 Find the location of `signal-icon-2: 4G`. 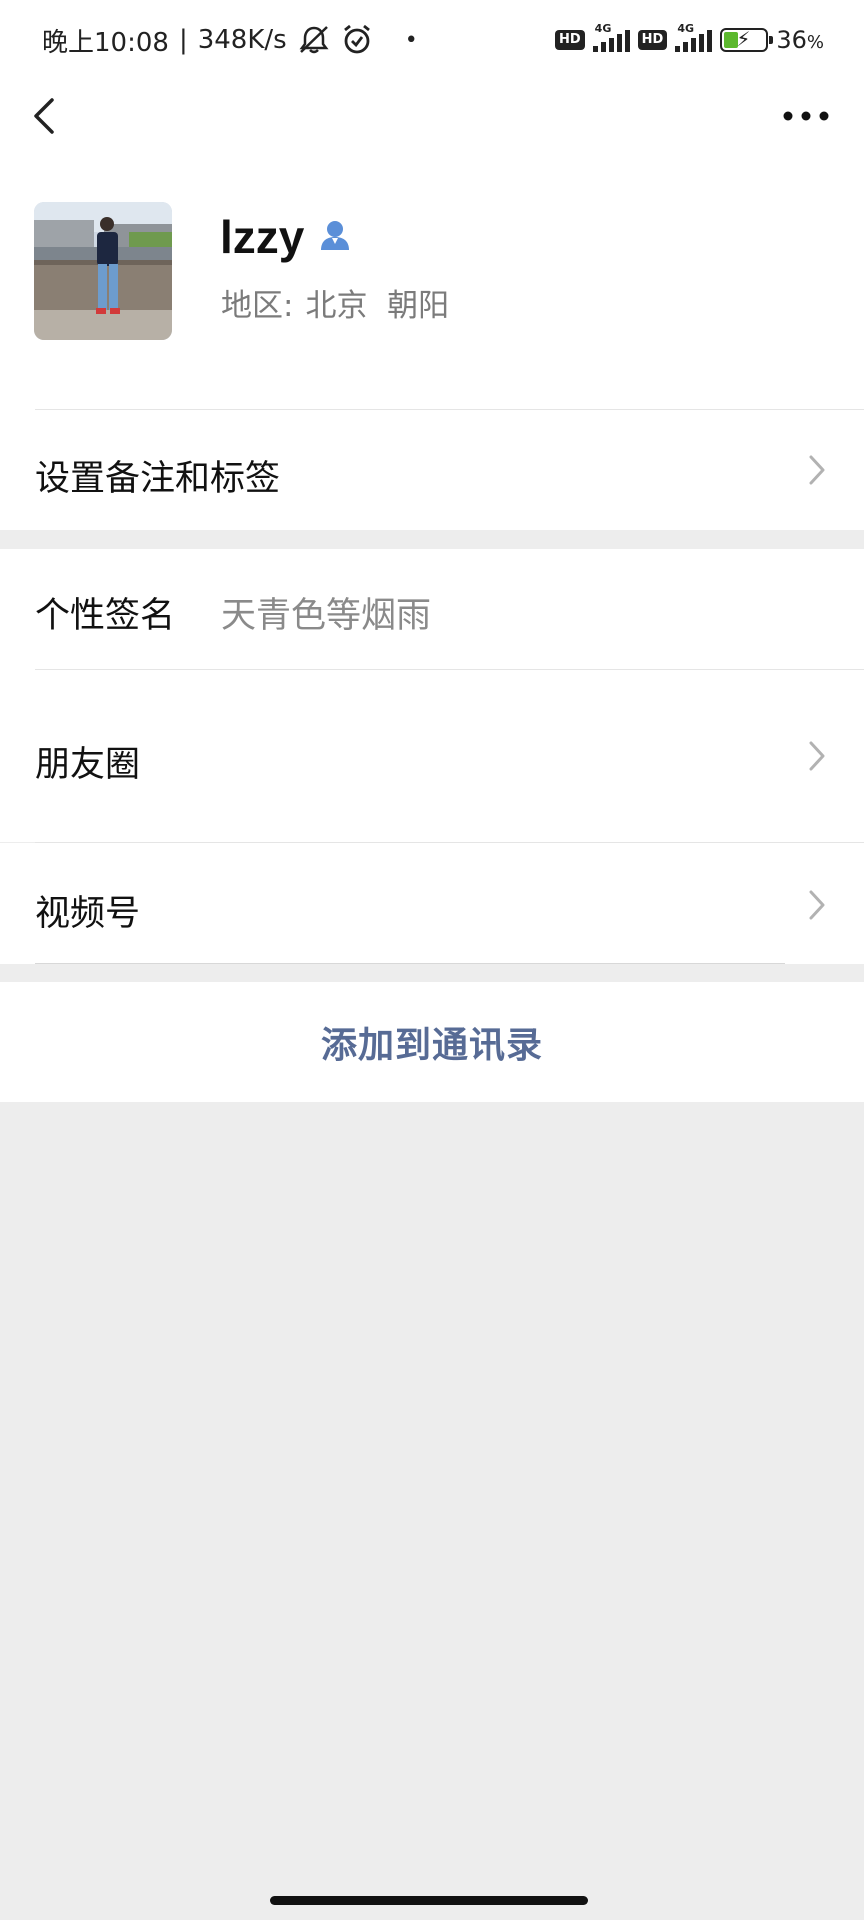

signal-icon-2: 4G is located at coordinates (694, 37).